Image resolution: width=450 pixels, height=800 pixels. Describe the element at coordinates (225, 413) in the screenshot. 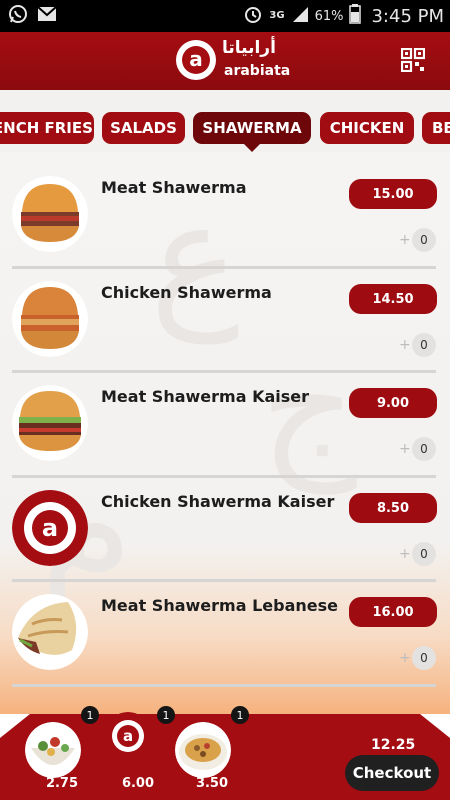

I see `menu-item: Meat Shawerma Kaiser 9.00 + 0` at that location.